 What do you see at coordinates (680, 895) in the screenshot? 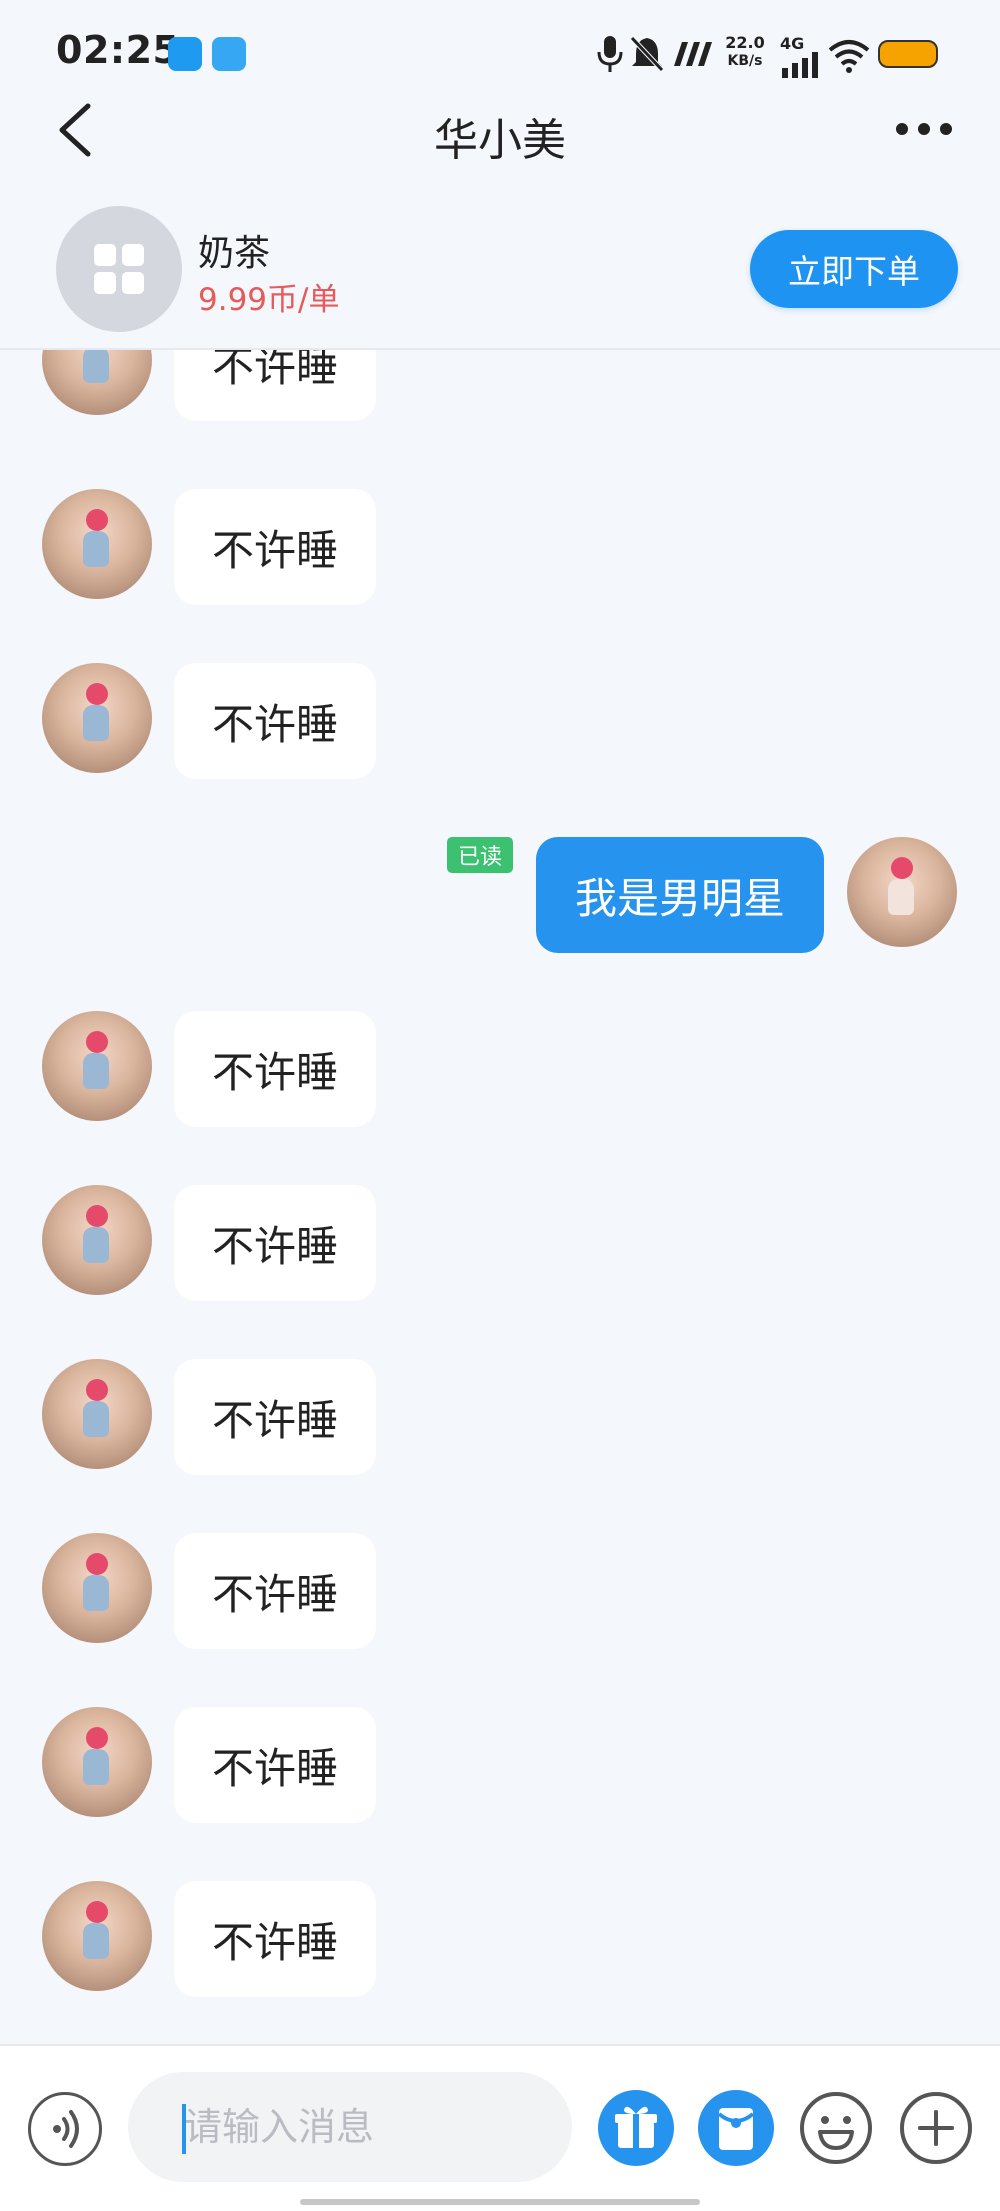
I see `message-bubble: 我是男明星` at bounding box center [680, 895].